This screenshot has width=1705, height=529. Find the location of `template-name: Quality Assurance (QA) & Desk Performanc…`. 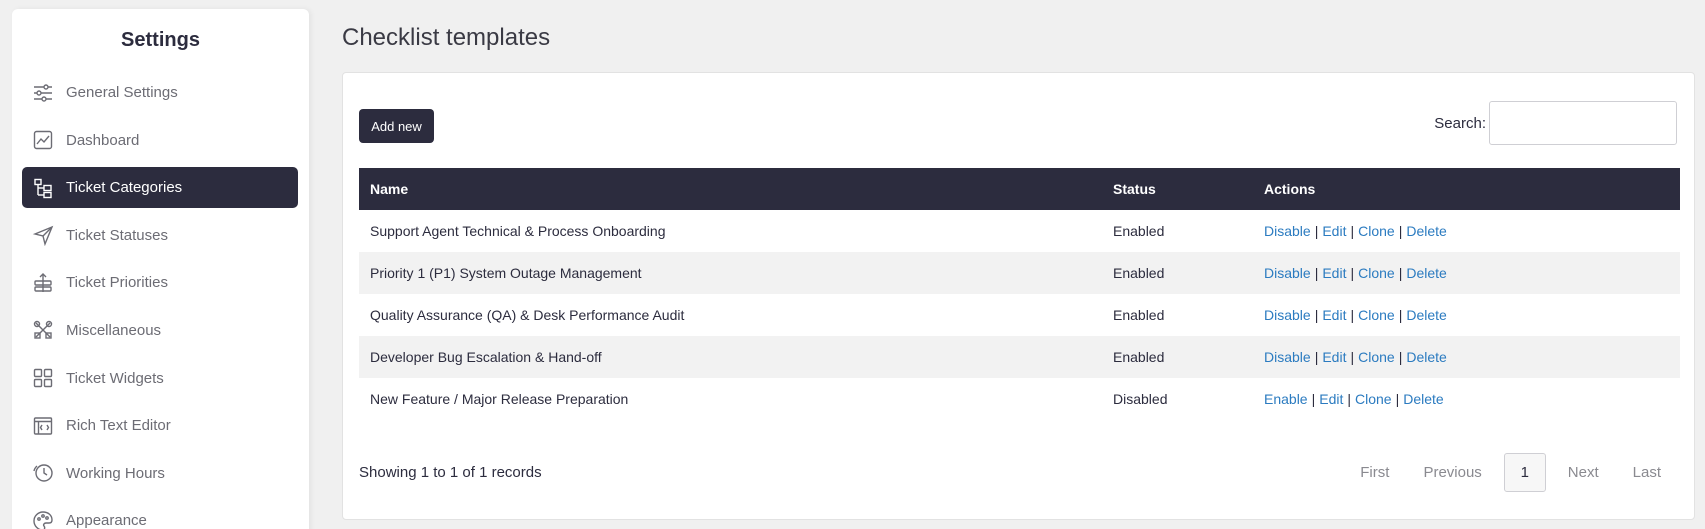

template-name: Quality Assurance (QA) & Desk Performanc… is located at coordinates (527, 315).